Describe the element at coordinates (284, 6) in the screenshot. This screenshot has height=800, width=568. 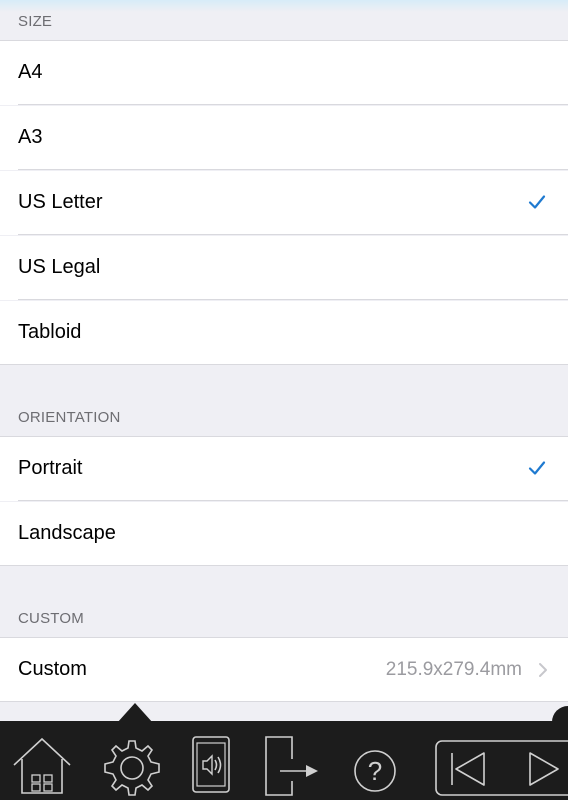
I see `top-status-glow` at that location.